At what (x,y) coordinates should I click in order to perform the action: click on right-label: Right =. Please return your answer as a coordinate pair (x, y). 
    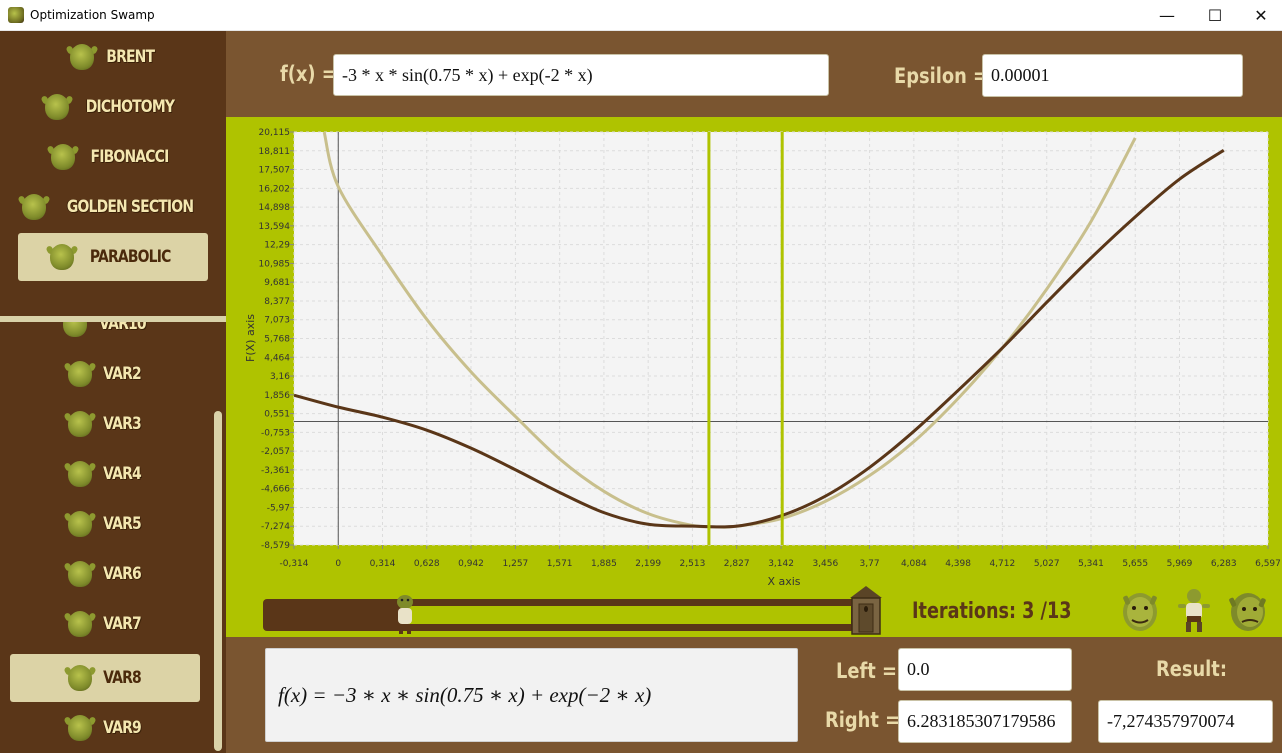
    Looking at the image, I should click on (863, 720).